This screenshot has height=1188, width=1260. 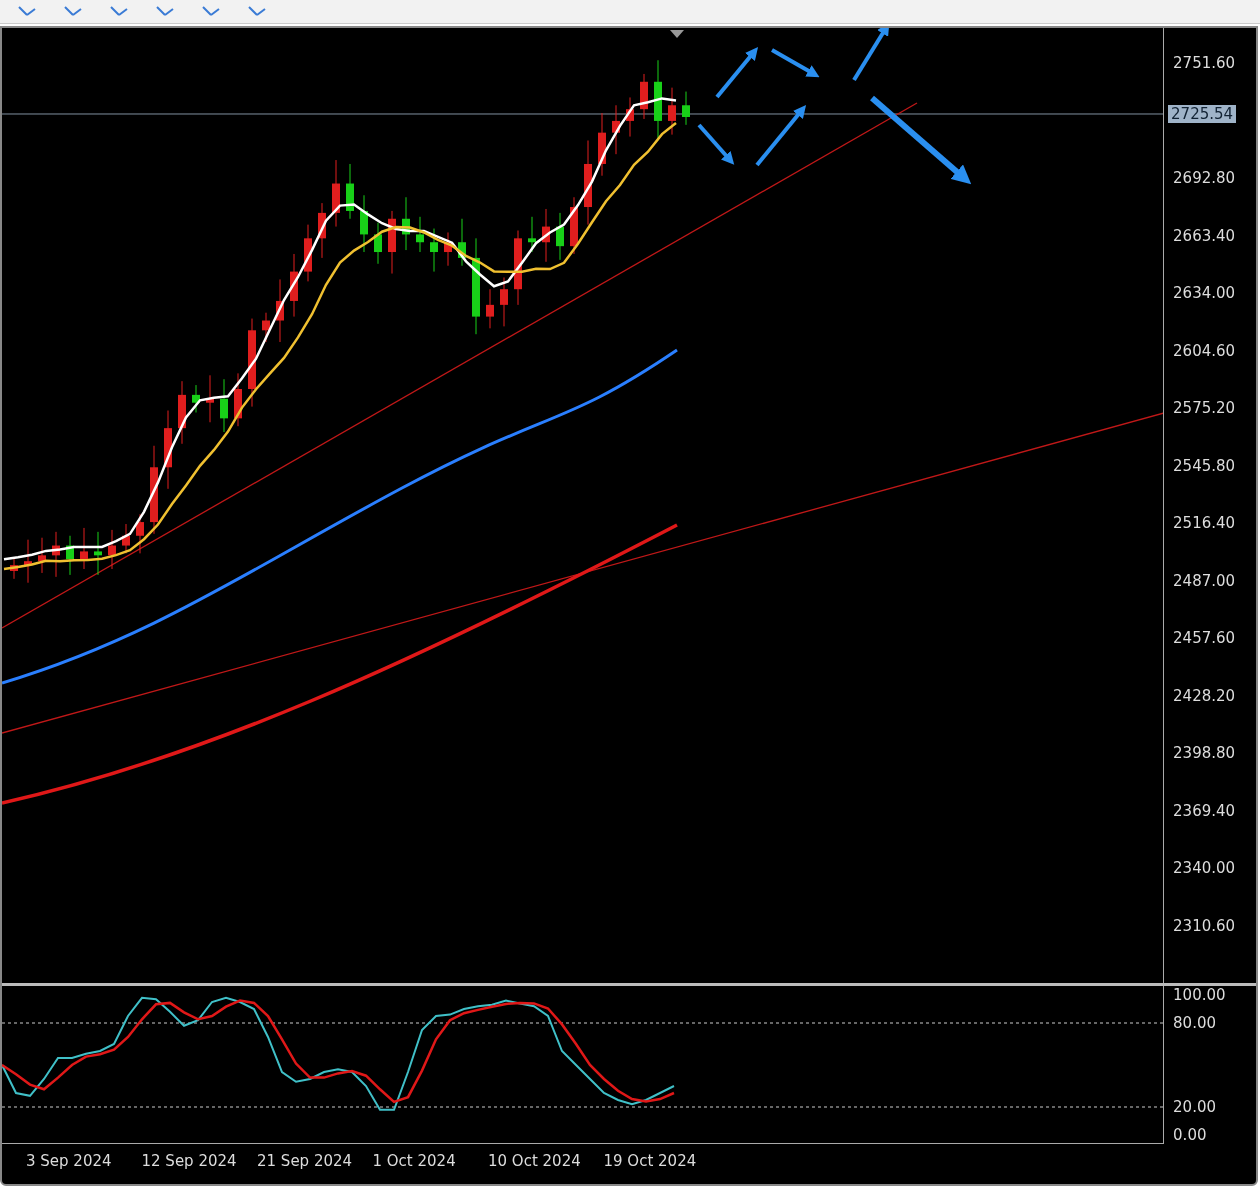 I want to click on level-label: 0.00, so click(x=1190, y=1135).